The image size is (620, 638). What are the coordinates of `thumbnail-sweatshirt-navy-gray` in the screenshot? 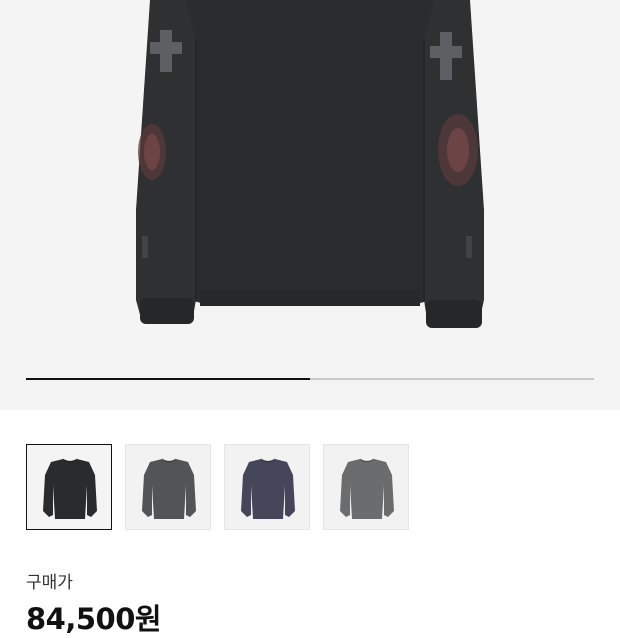 It's located at (268, 488).